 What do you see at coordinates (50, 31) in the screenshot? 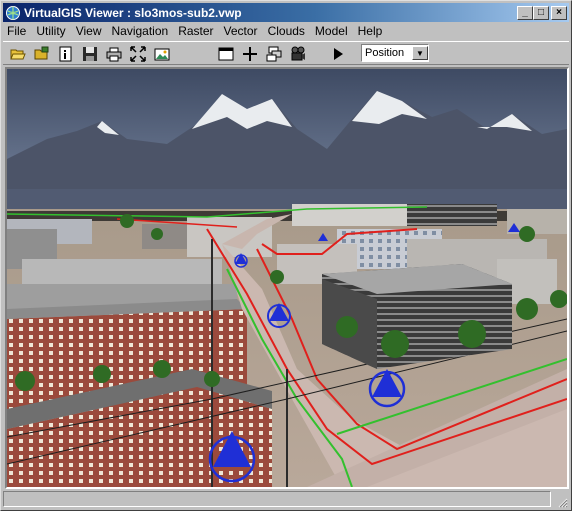
I see `menu-utility: Utility` at bounding box center [50, 31].